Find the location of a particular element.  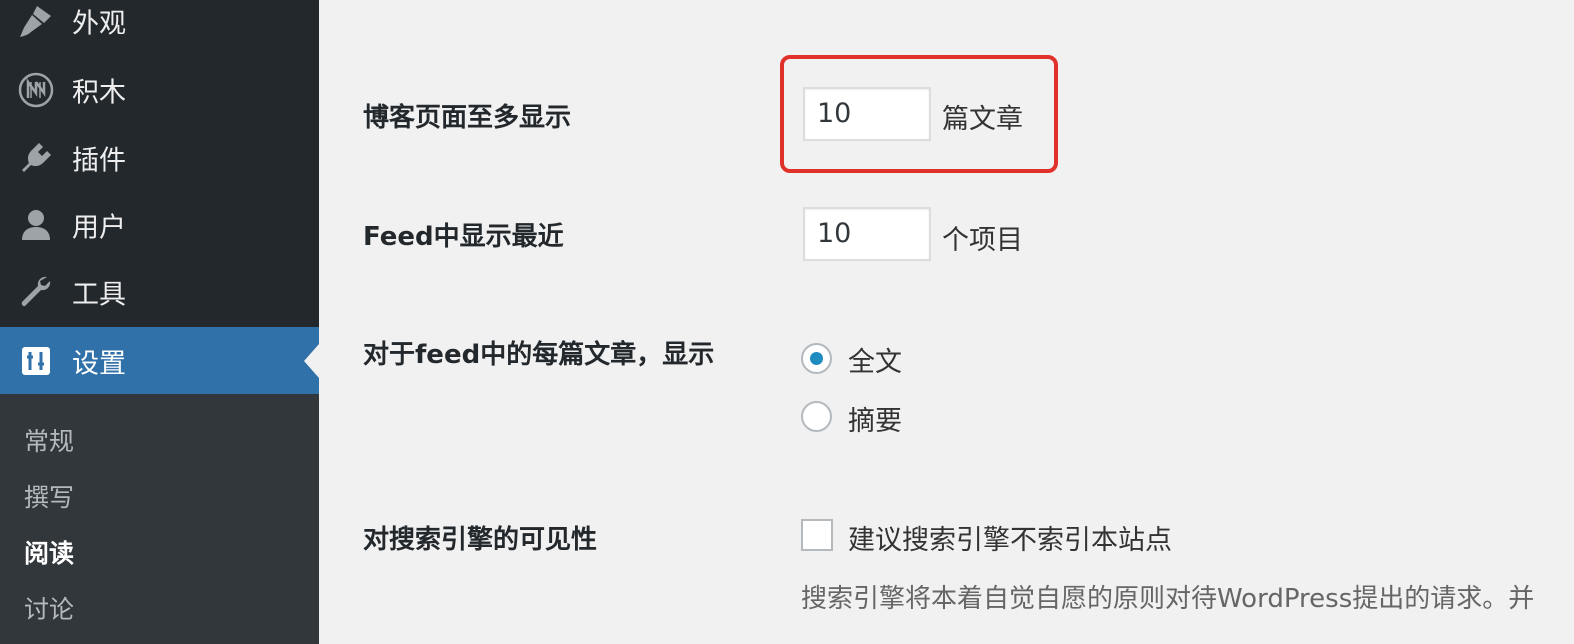

excerpt-radio is located at coordinates (816, 416).